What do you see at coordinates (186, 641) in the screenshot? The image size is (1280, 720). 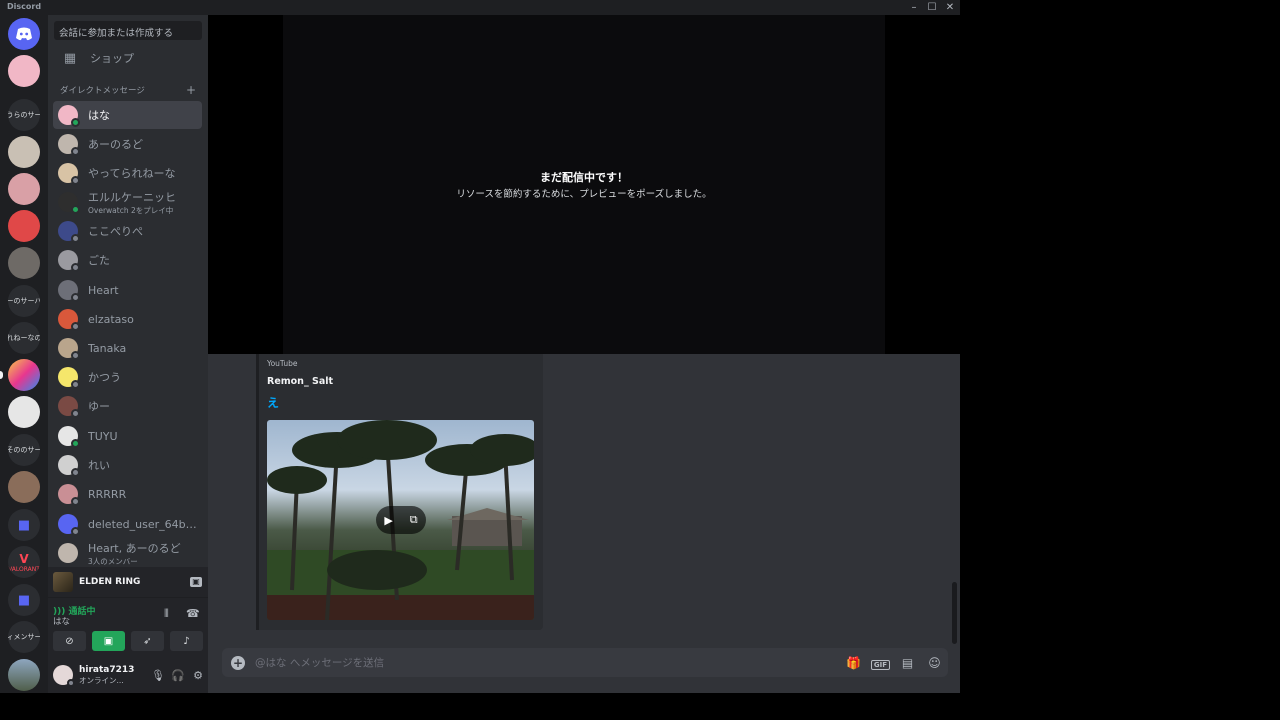 I see `soundboard-button: ♪` at bounding box center [186, 641].